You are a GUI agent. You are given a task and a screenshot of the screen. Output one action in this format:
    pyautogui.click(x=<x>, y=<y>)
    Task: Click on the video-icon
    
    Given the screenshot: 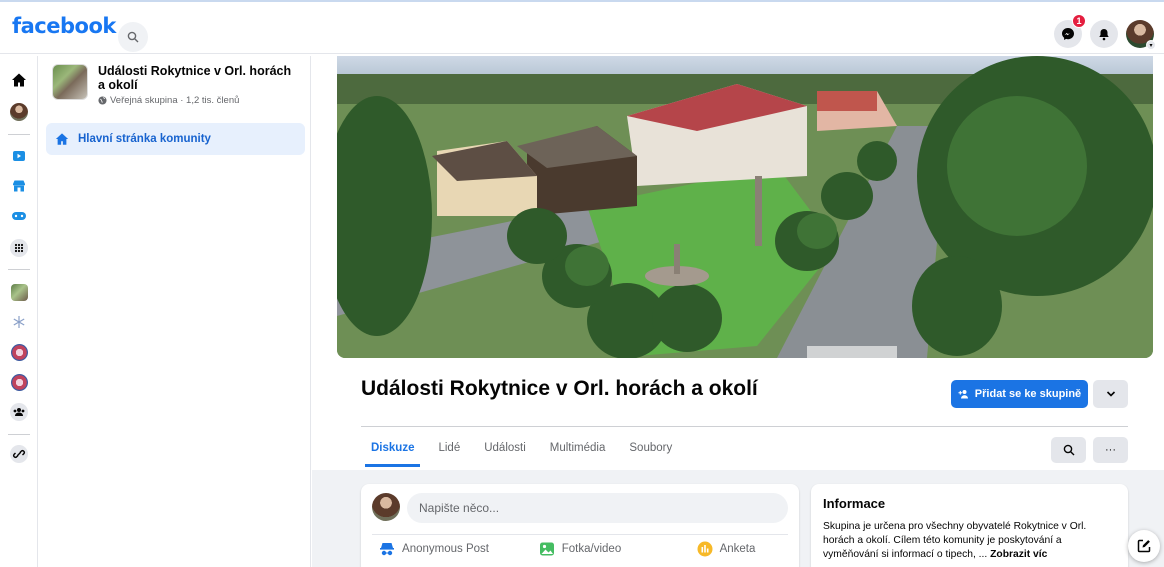 What is the action you would take?
    pyautogui.click(x=19, y=156)
    